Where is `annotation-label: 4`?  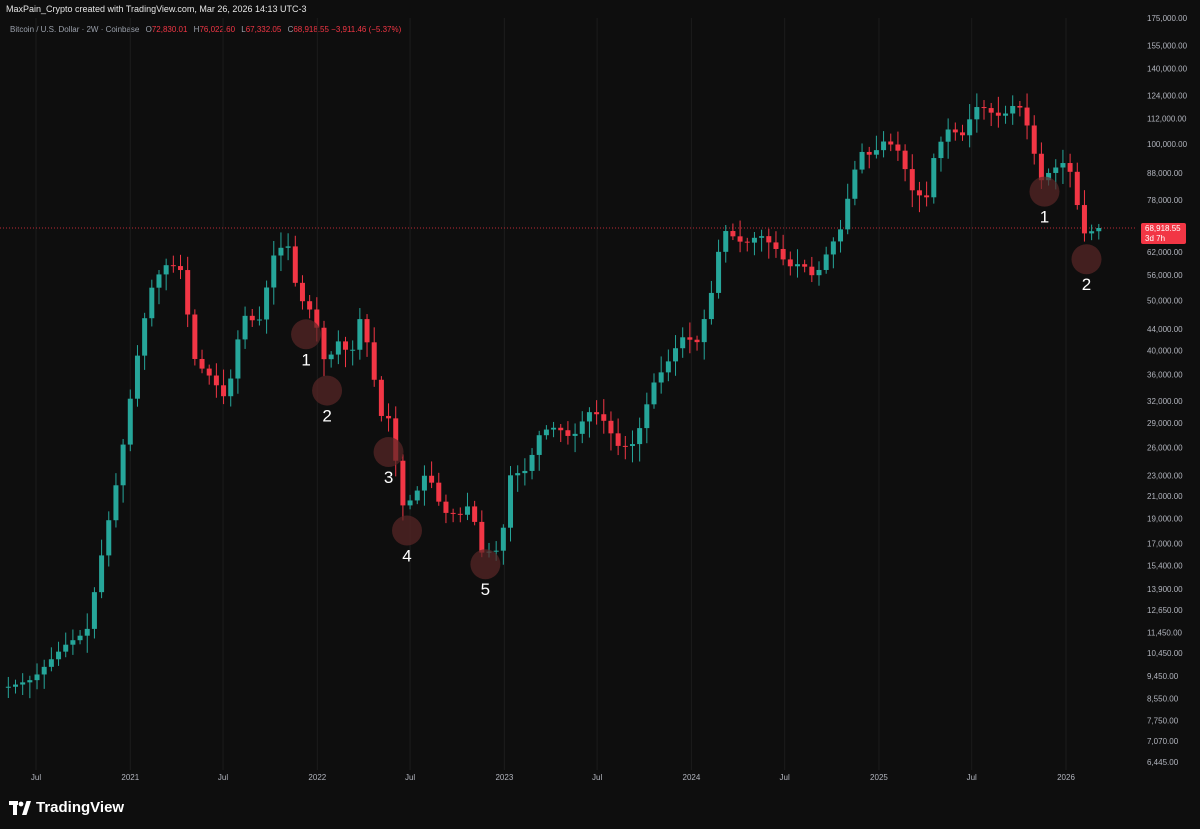 annotation-label: 4 is located at coordinates (406, 556).